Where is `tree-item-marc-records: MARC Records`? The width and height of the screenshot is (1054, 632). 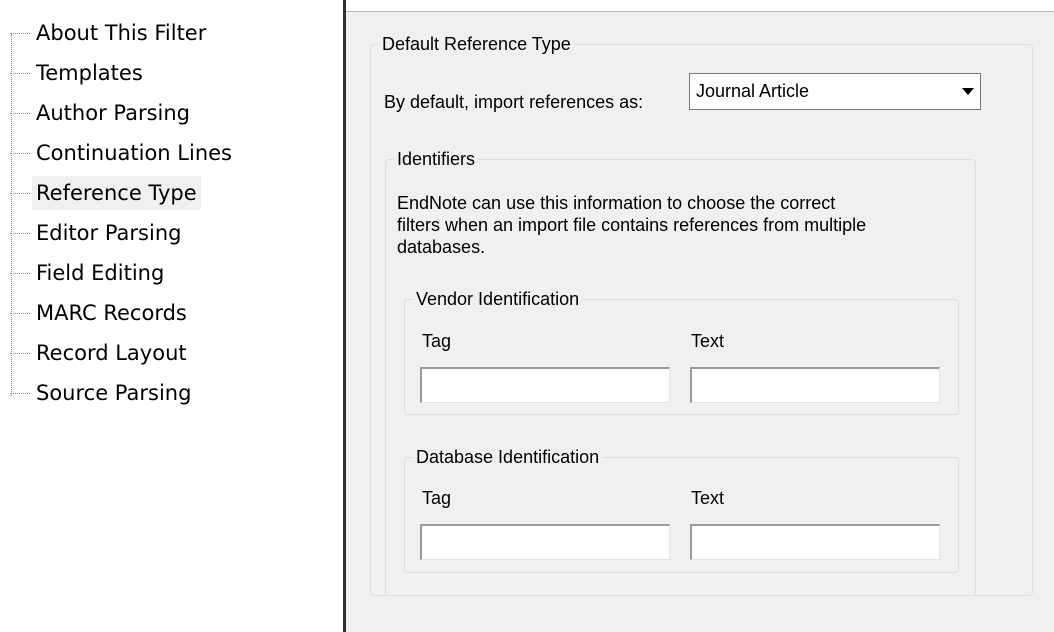 tree-item-marc-records: MARC Records is located at coordinates (100, 313).